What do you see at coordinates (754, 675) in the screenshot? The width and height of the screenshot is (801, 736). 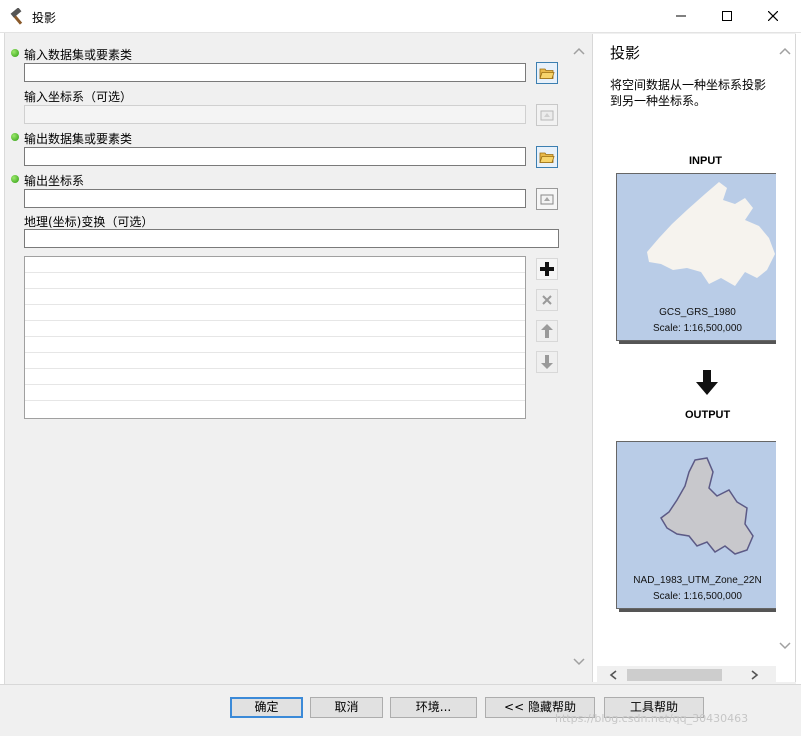 I see `chevron-right-icon` at bounding box center [754, 675].